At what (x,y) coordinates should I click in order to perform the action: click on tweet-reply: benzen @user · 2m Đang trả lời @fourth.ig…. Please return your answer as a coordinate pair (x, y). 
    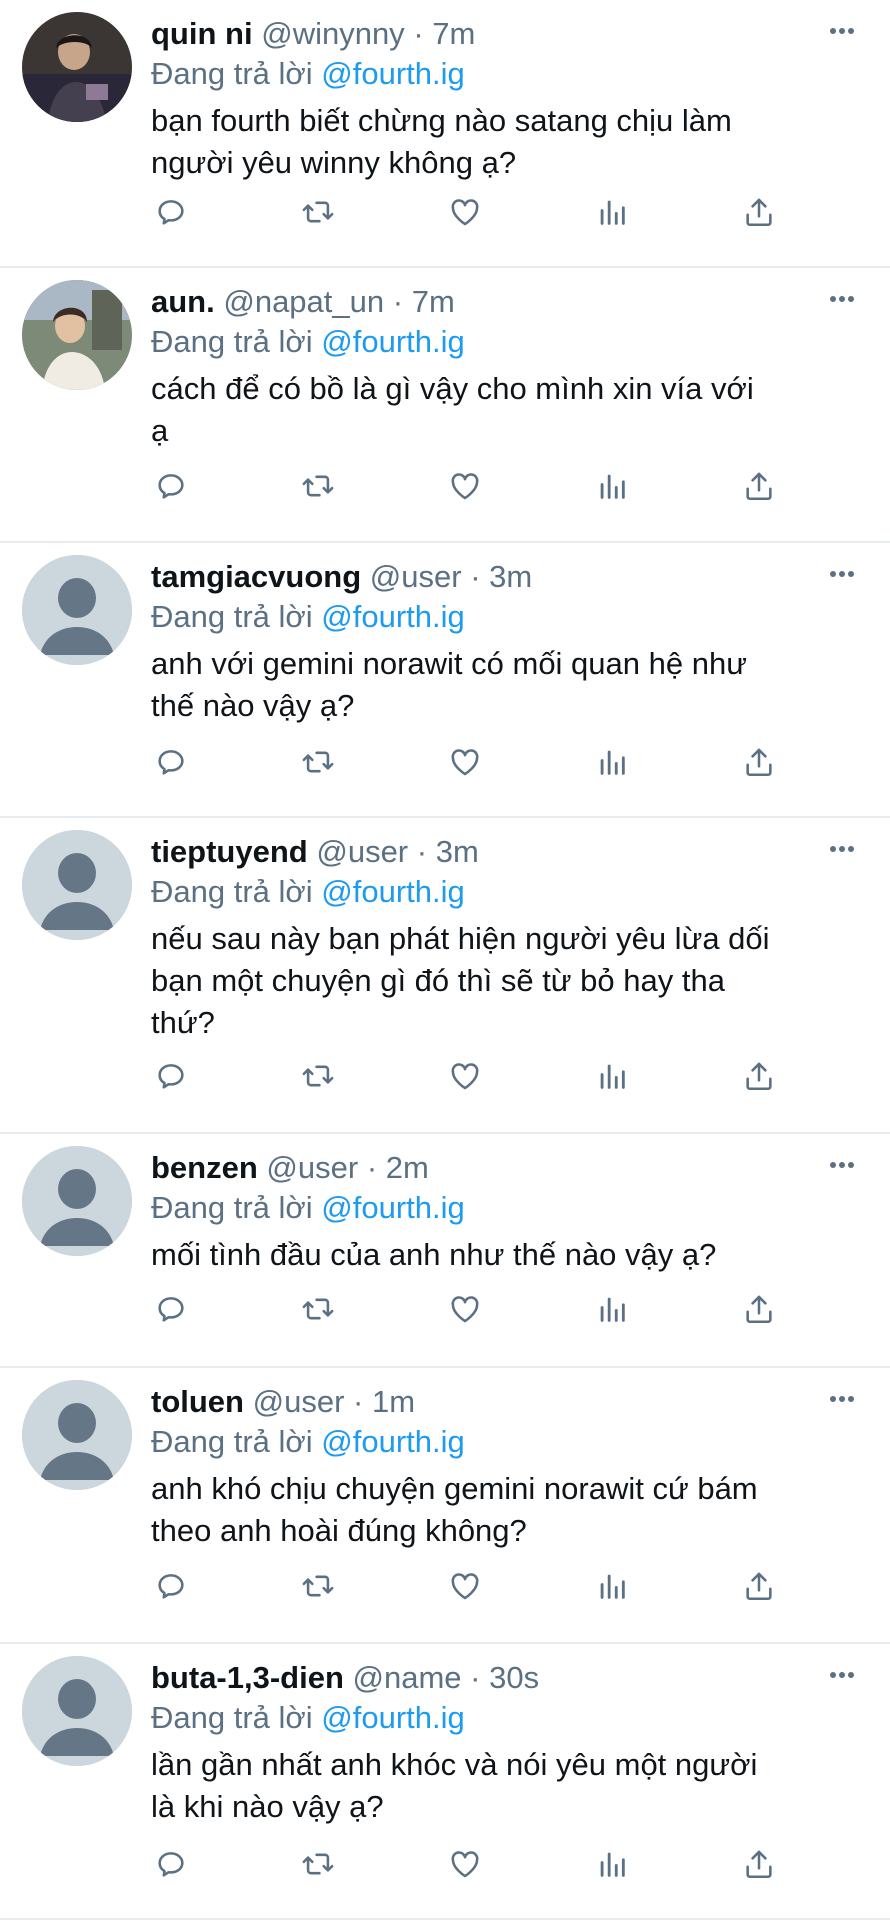
    Looking at the image, I should click on (445, 1251).